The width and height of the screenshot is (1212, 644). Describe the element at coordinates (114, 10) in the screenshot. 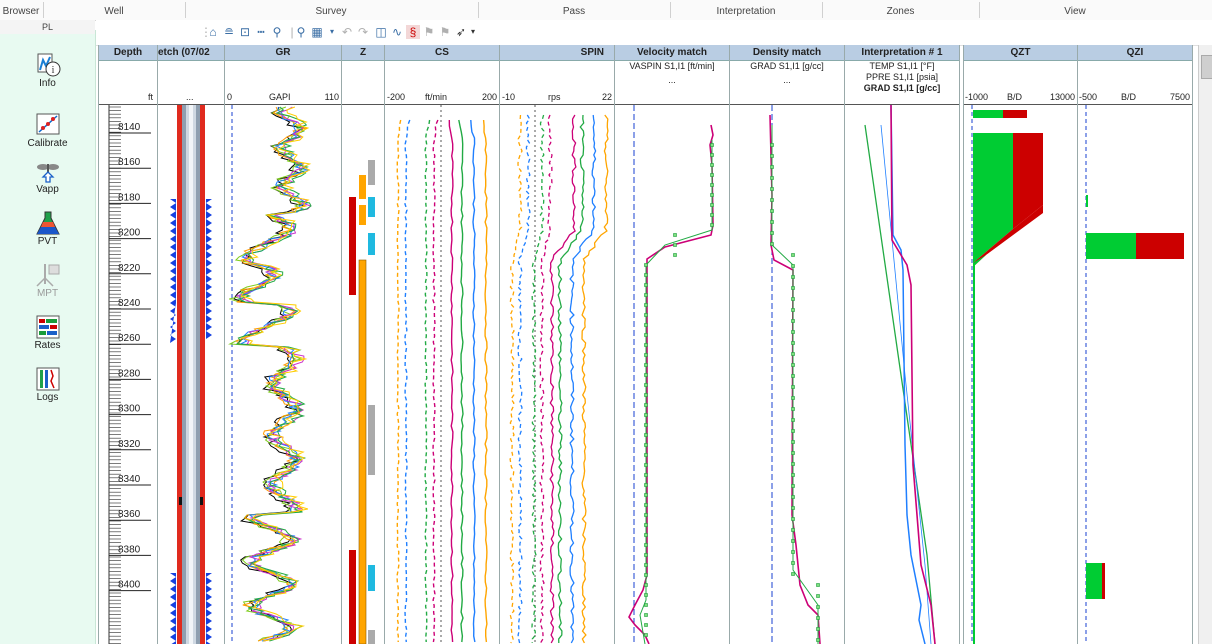

I see `ribbon-group-well: Well` at that location.